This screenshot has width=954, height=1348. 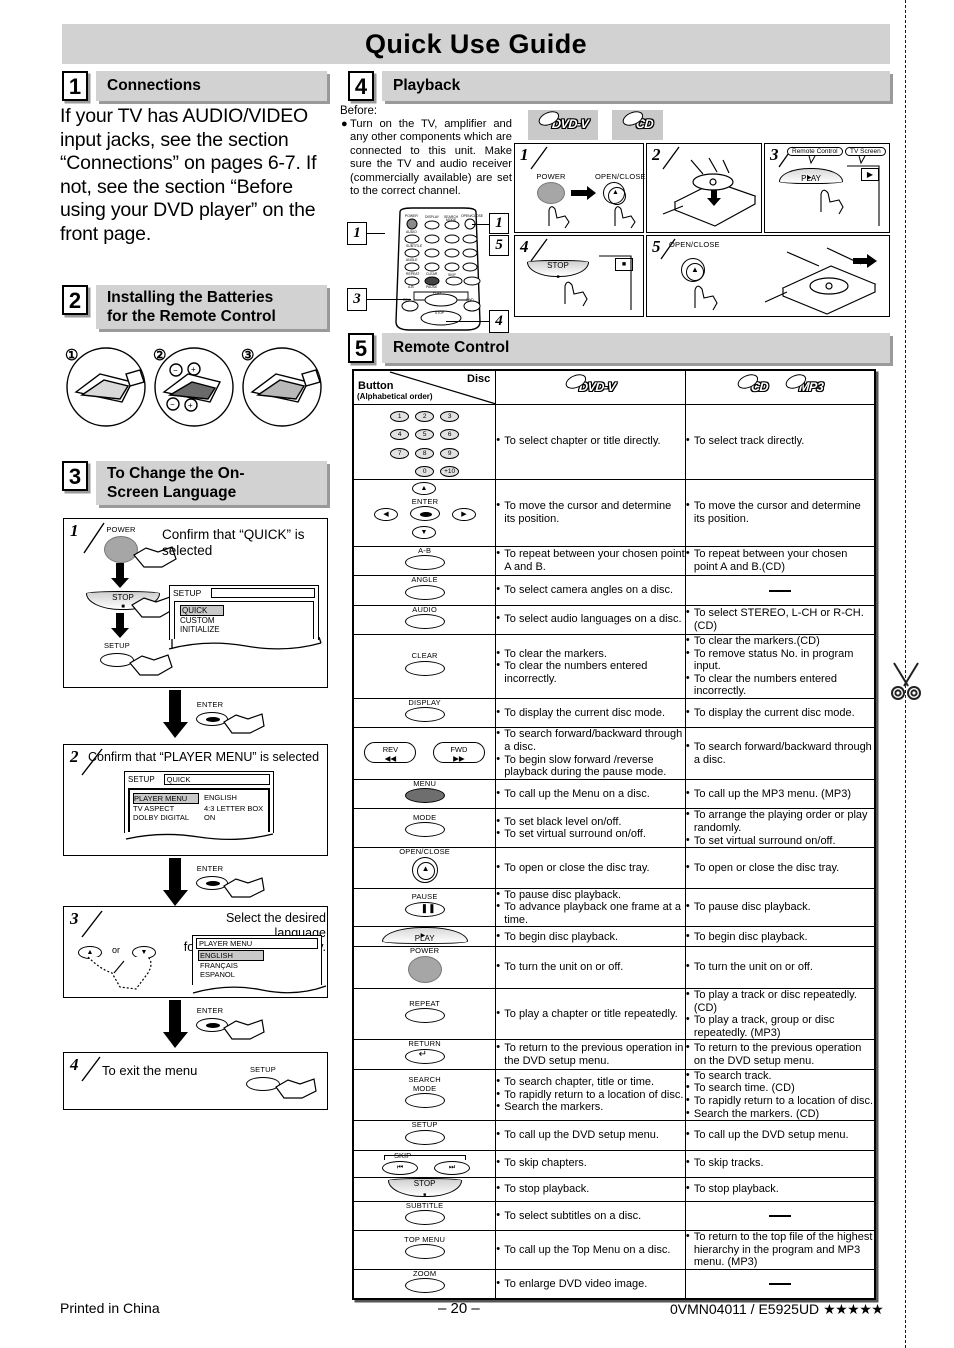 I want to click on header-button-cell: Button (Alphabetical order) Disc, so click(x=424, y=387).